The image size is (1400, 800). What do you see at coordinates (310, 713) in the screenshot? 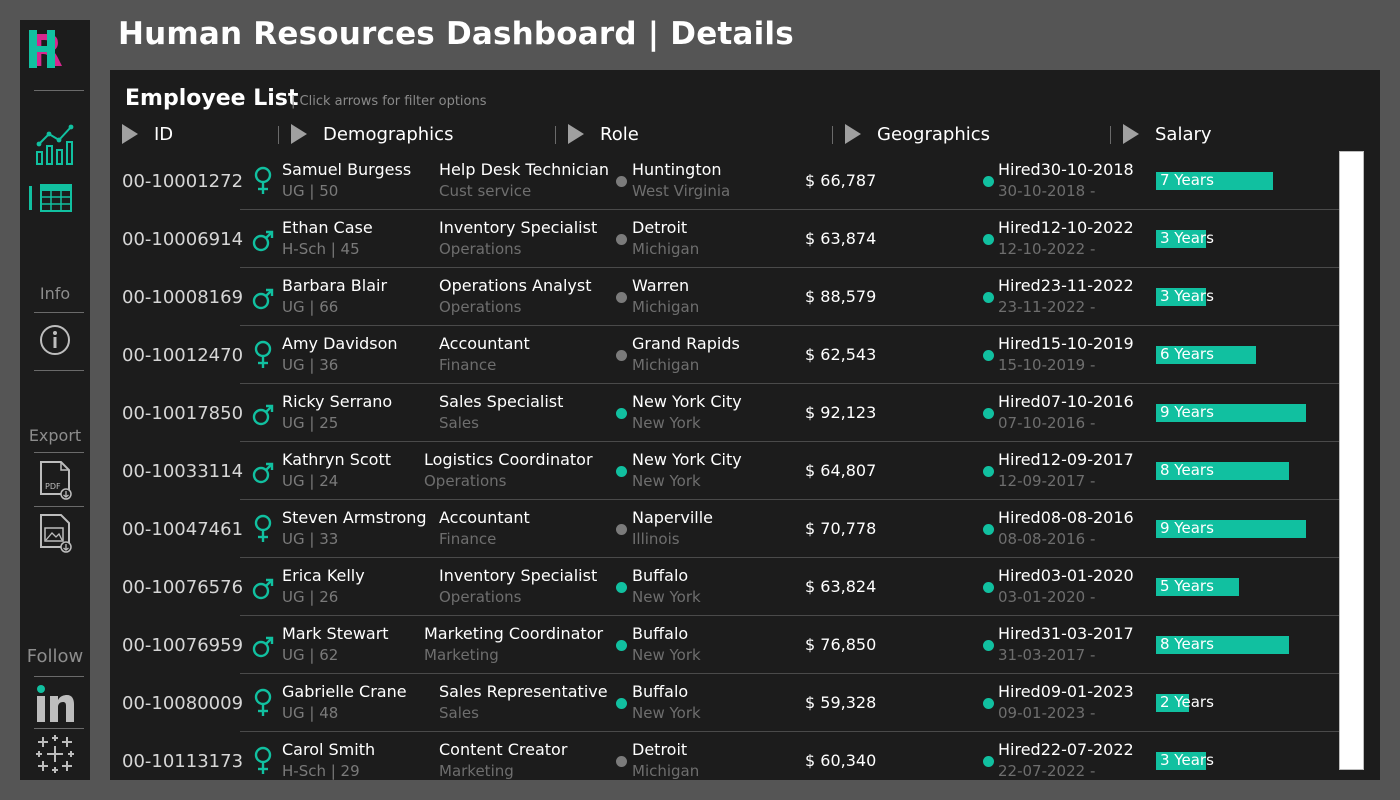
I see `employee-education-age: UG | 48` at bounding box center [310, 713].